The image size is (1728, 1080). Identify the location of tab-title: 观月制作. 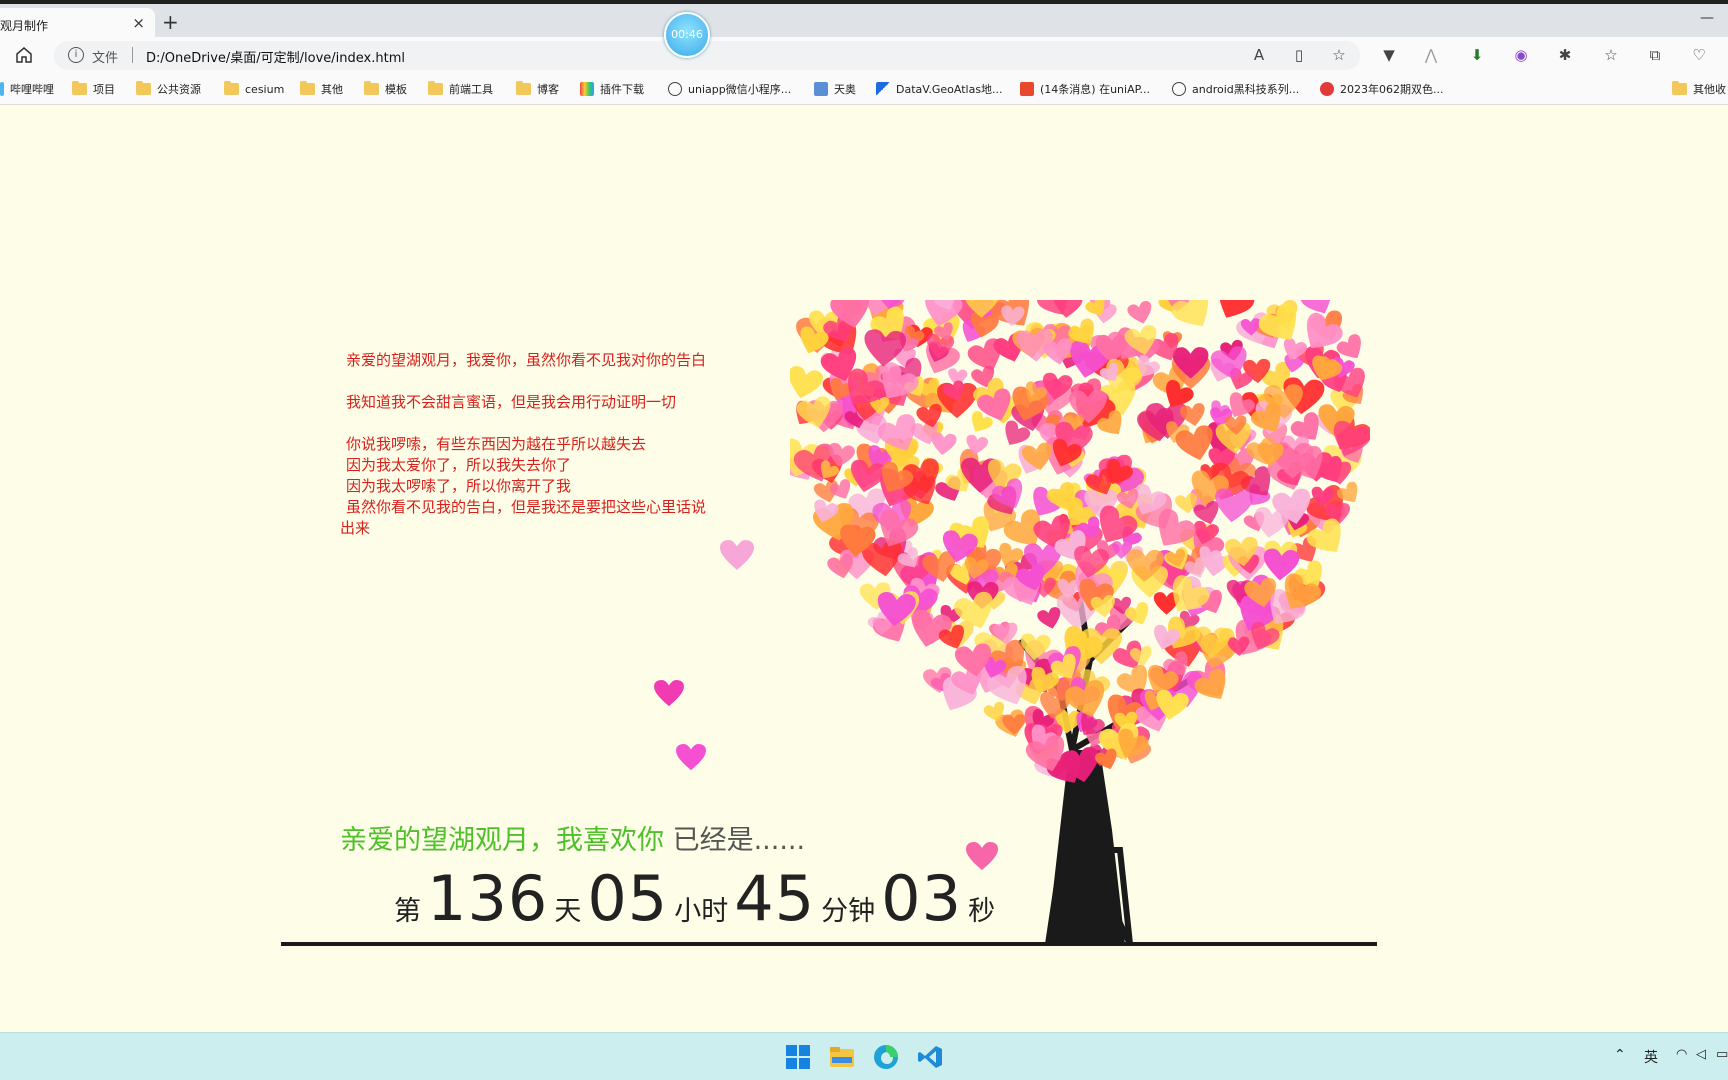
(24, 26).